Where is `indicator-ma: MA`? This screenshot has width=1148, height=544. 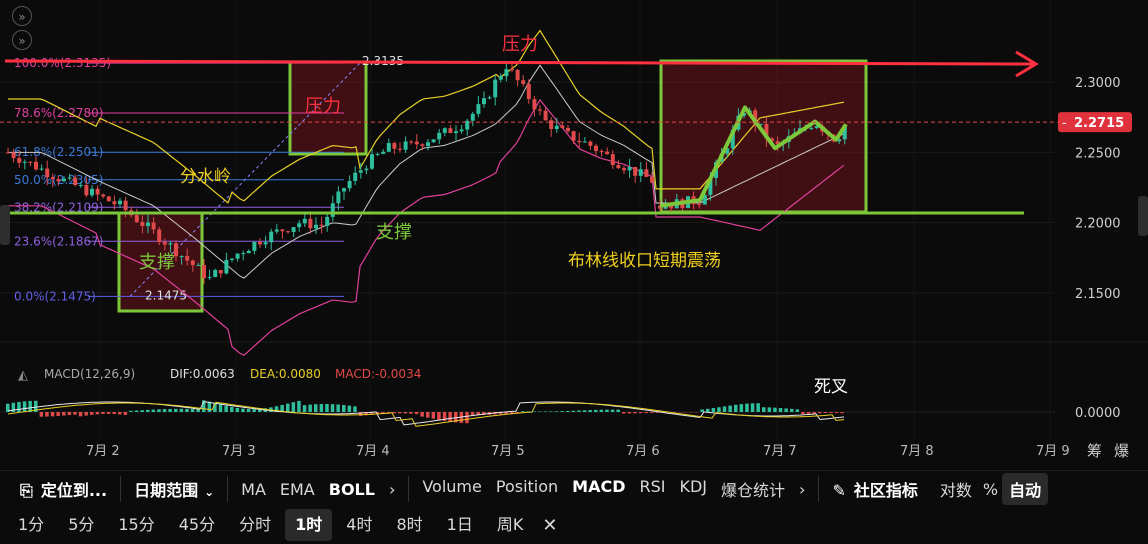 indicator-ma: MA is located at coordinates (253, 489).